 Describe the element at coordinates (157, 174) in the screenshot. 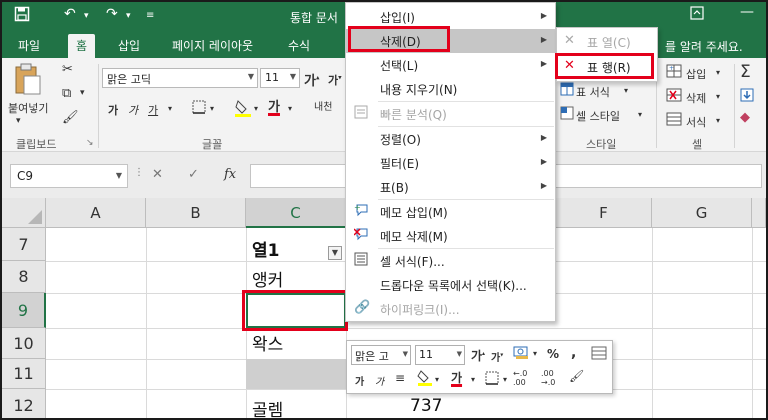

I see `cancel-formula-button: ✕` at that location.